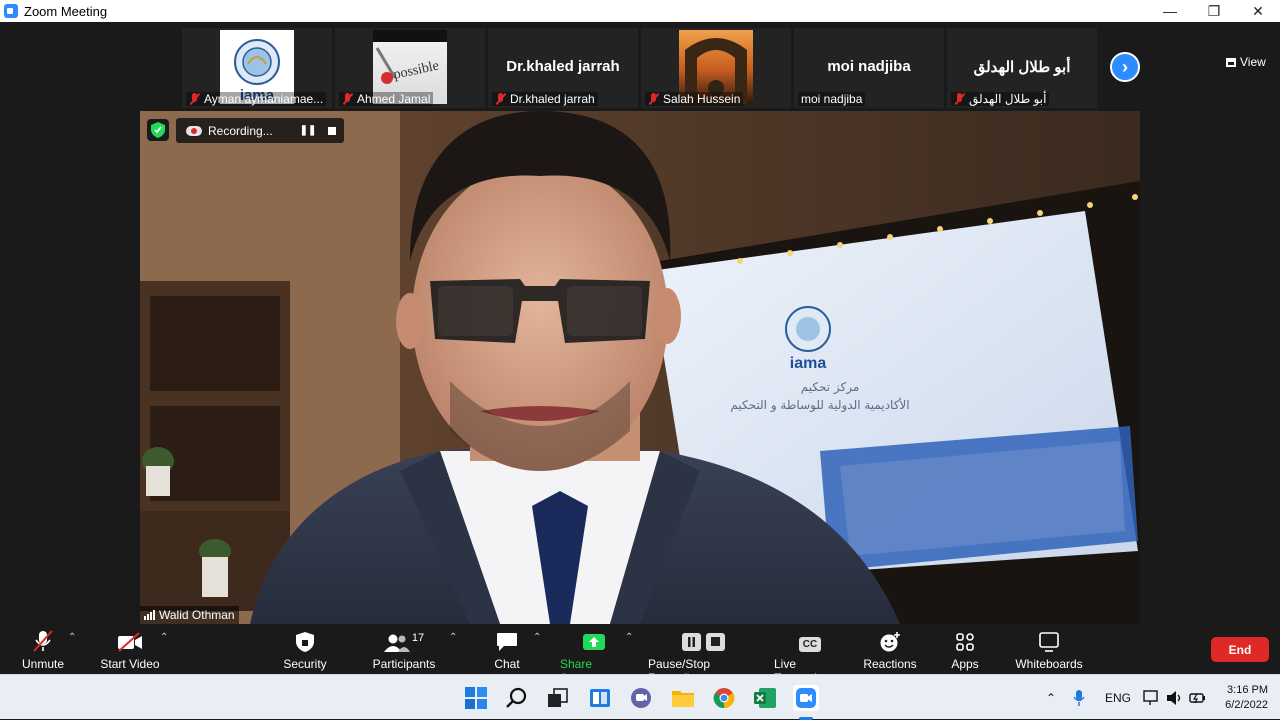  I want to click on unmute-label: Unmute, so click(43, 664).